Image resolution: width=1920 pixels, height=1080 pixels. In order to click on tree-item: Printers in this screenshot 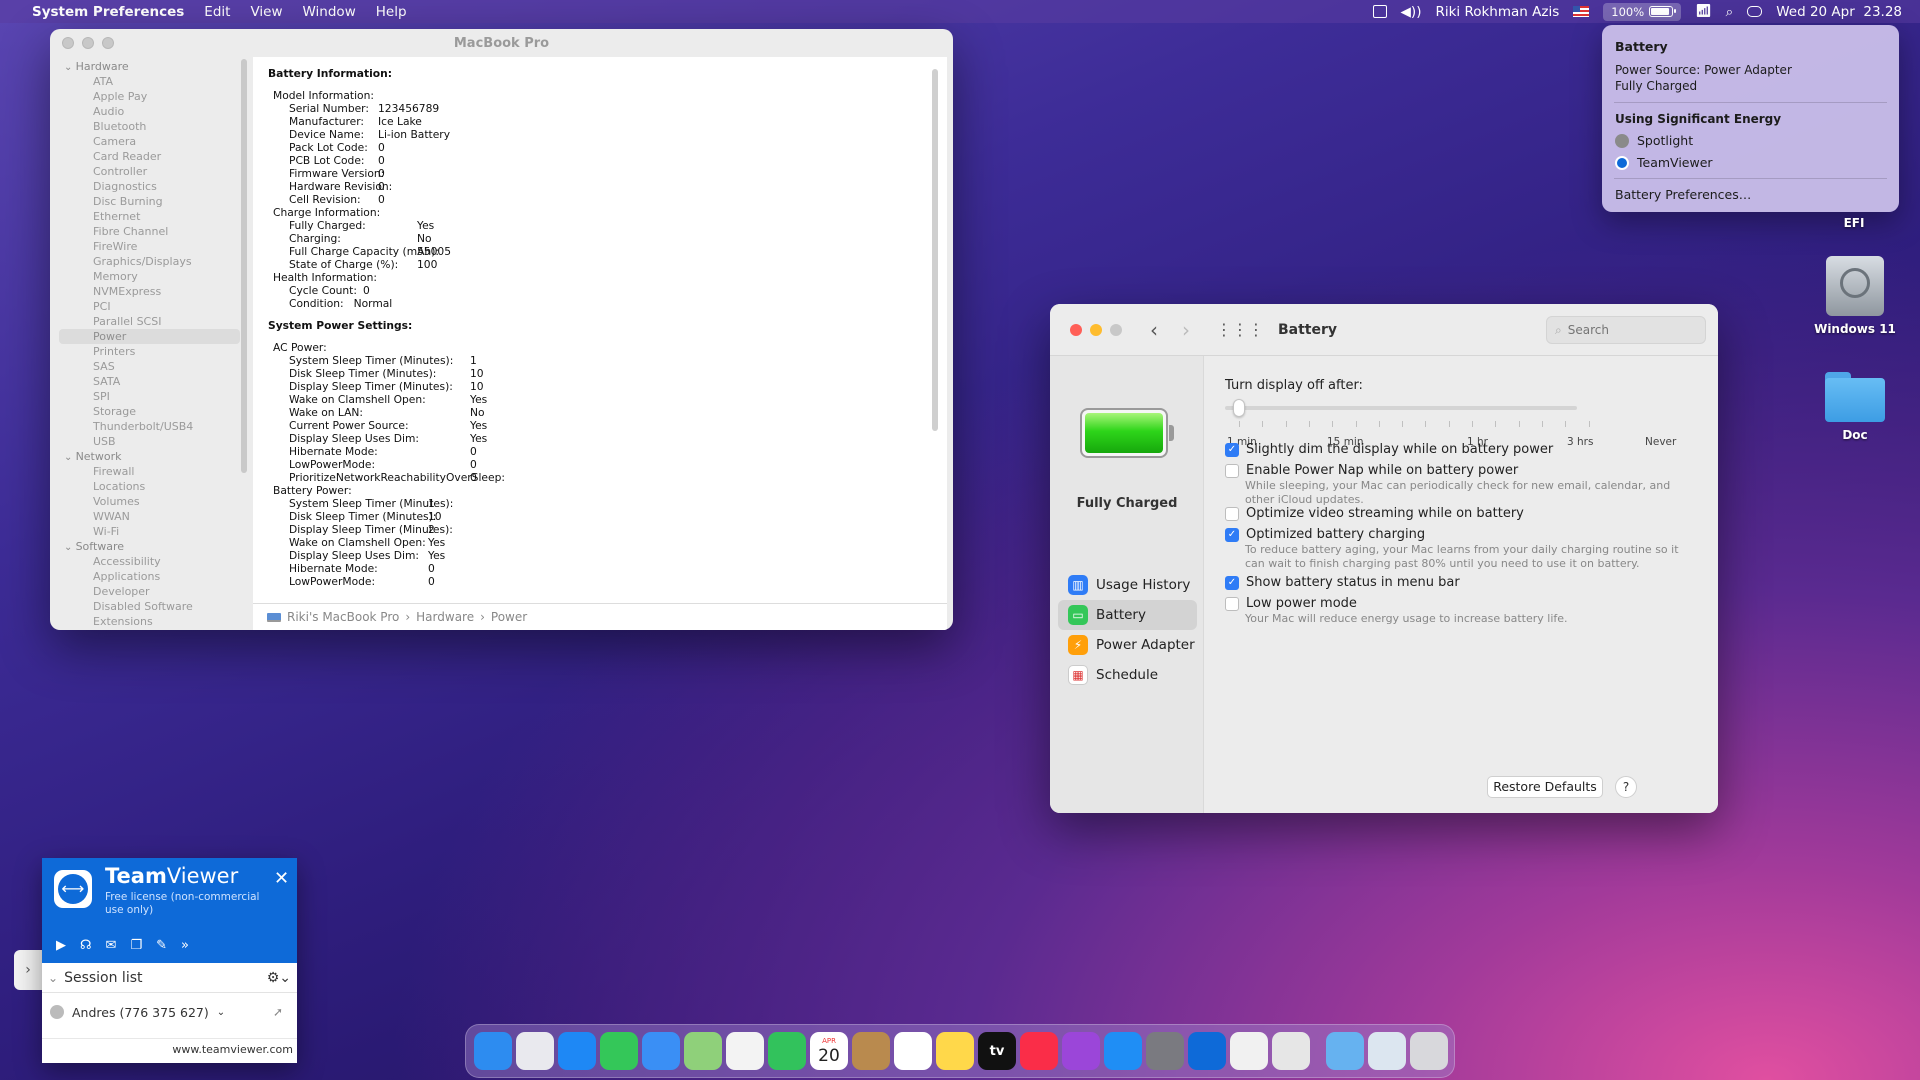, I will do `click(150, 351)`.